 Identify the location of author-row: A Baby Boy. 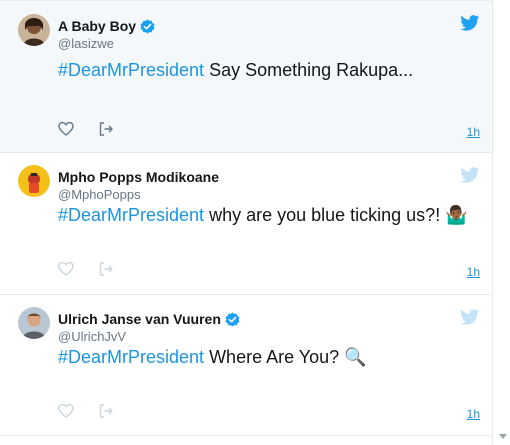
(106, 26).